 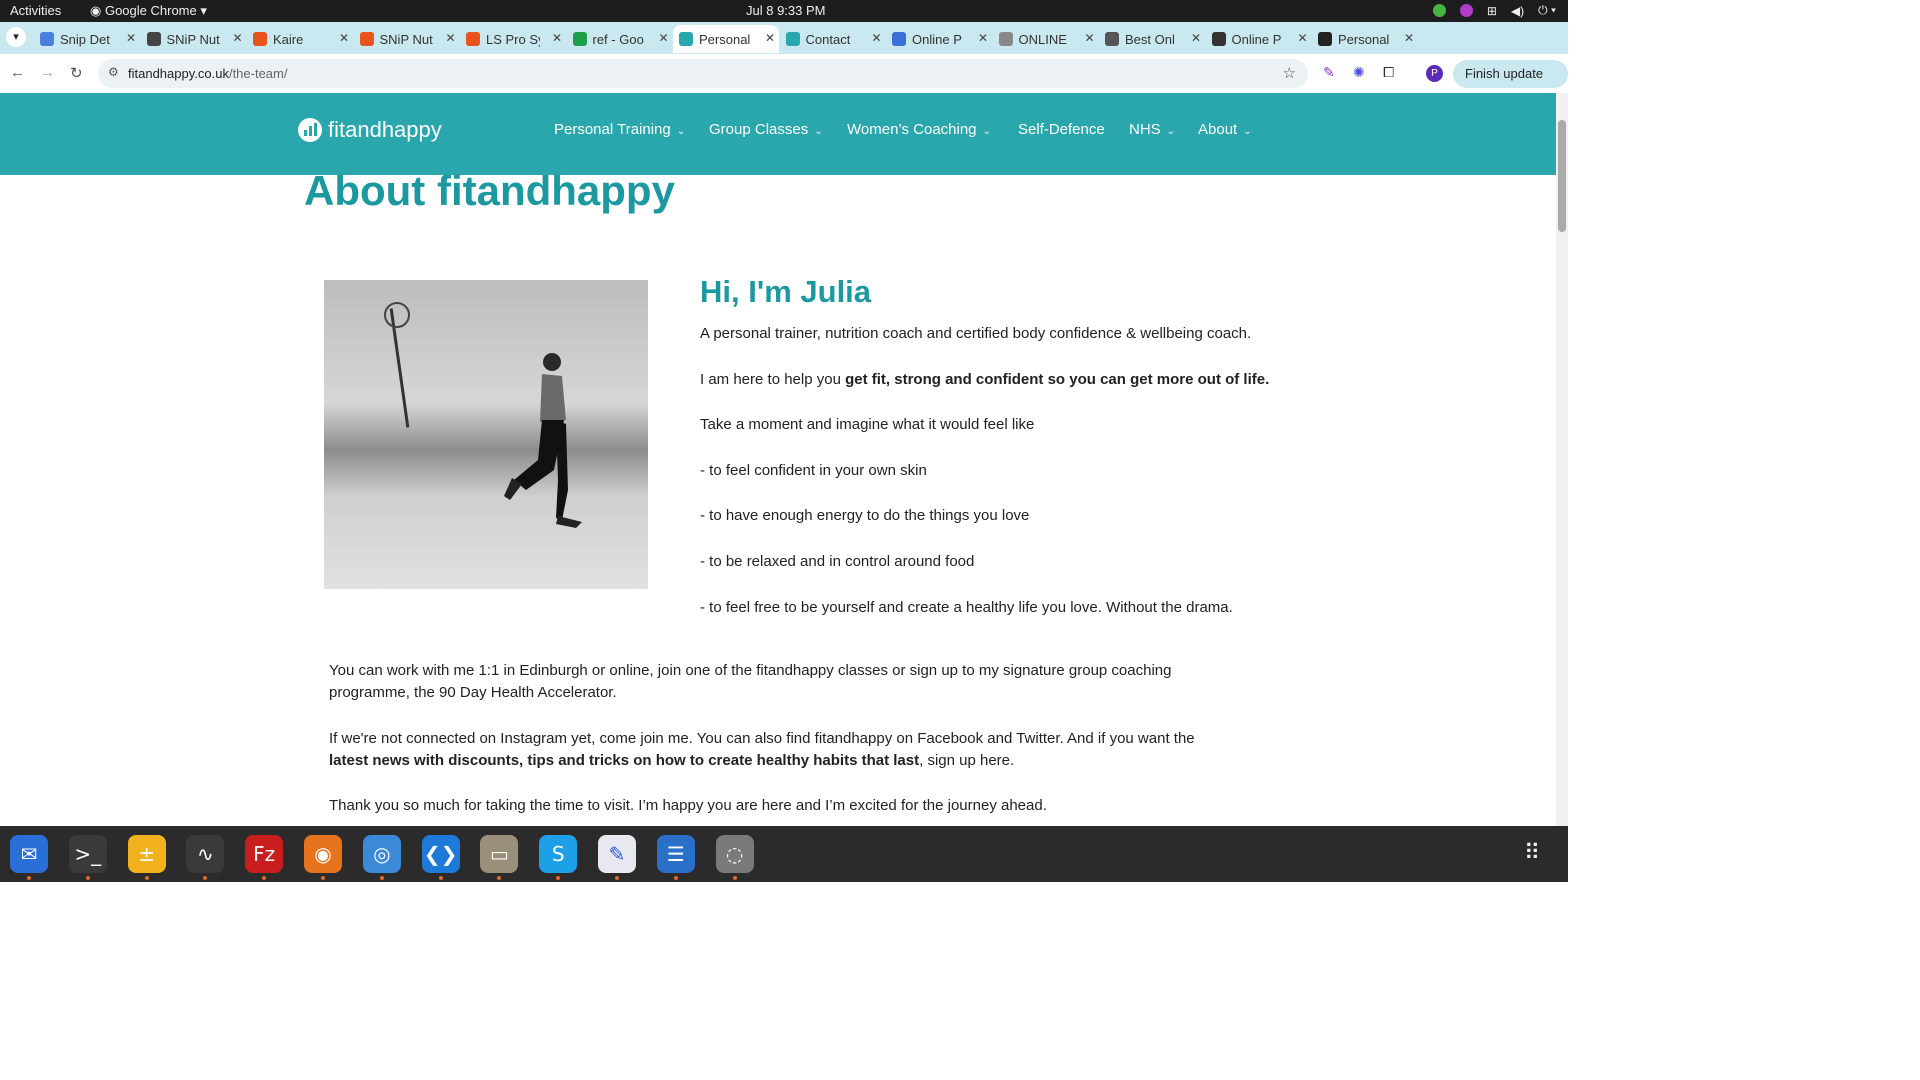 I want to click on julia-running-photo, so click(x=486, y=434).